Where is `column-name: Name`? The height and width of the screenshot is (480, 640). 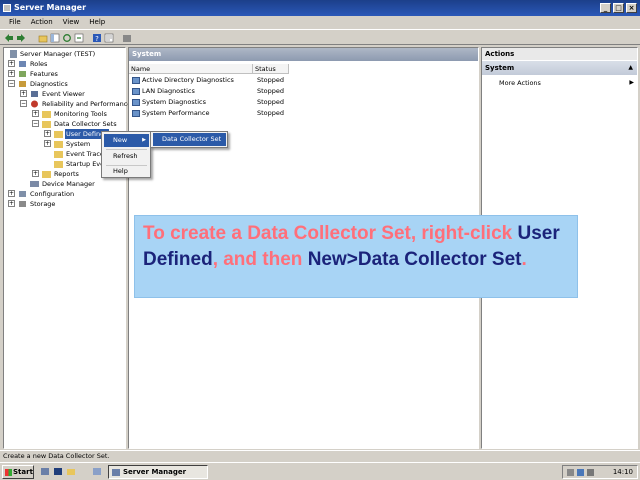
column-name: Name is located at coordinates (191, 69).